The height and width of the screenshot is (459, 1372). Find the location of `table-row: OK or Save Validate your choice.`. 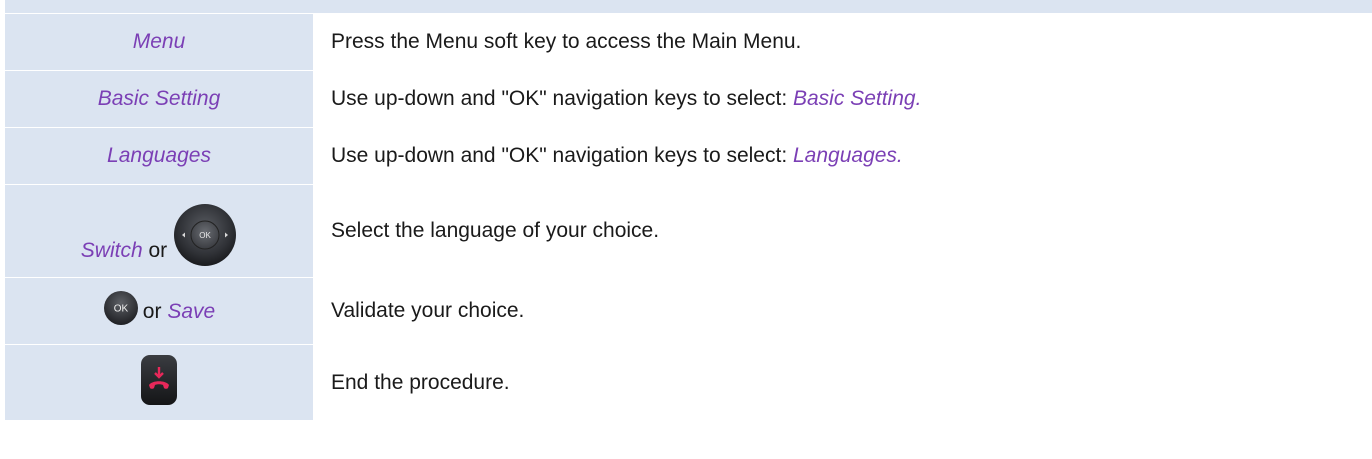

table-row: OK or Save Validate your choice. is located at coordinates (688, 311).